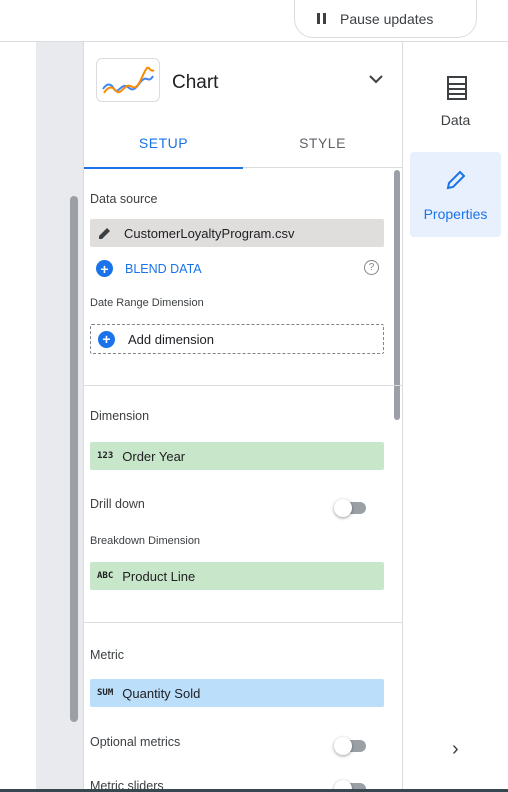  Describe the element at coordinates (105, 693) in the screenshot. I see `sum-aggregation-icon: SUM` at that location.